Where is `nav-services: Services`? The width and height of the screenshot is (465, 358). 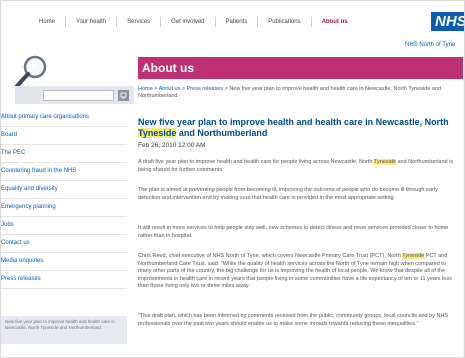
nav-services: Services is located at coordinates (139, 22).